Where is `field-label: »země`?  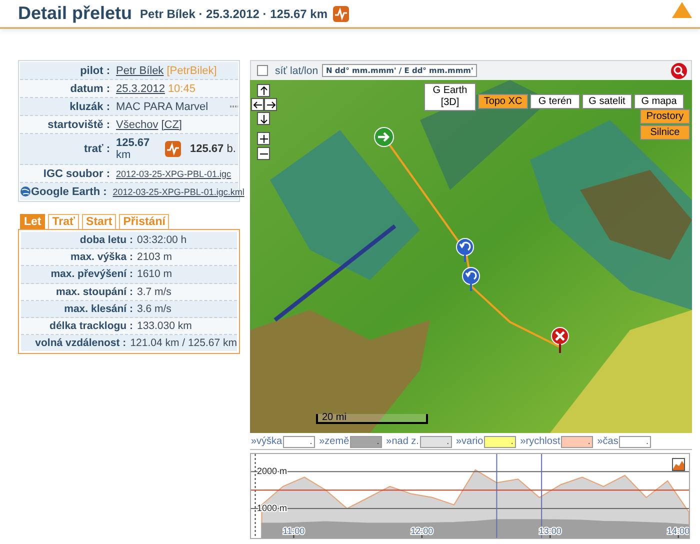
field-label: »země is located at coordinates (334, 441).